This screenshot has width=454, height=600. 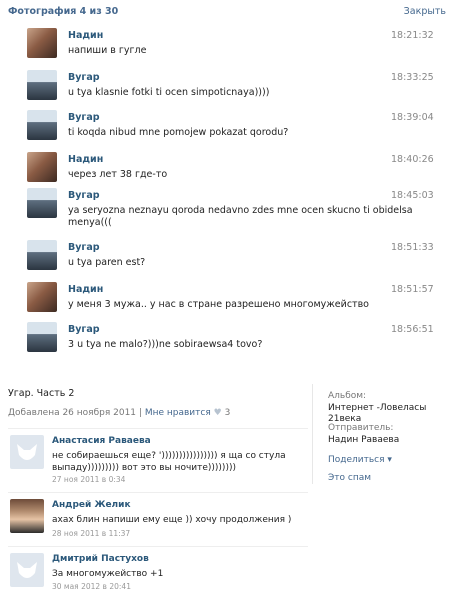 I want to click on message-time: 18:51:57, so click(x=412, y=289).